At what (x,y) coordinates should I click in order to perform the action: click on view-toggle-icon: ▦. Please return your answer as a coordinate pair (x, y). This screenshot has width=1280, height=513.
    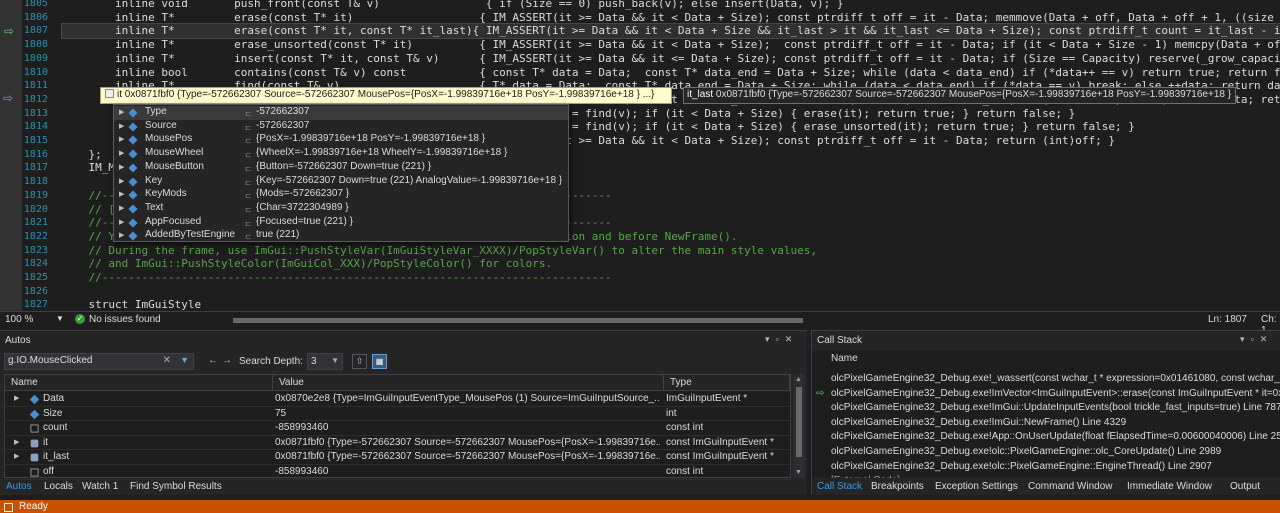
    Looking at the image, I should click on (379, 361).